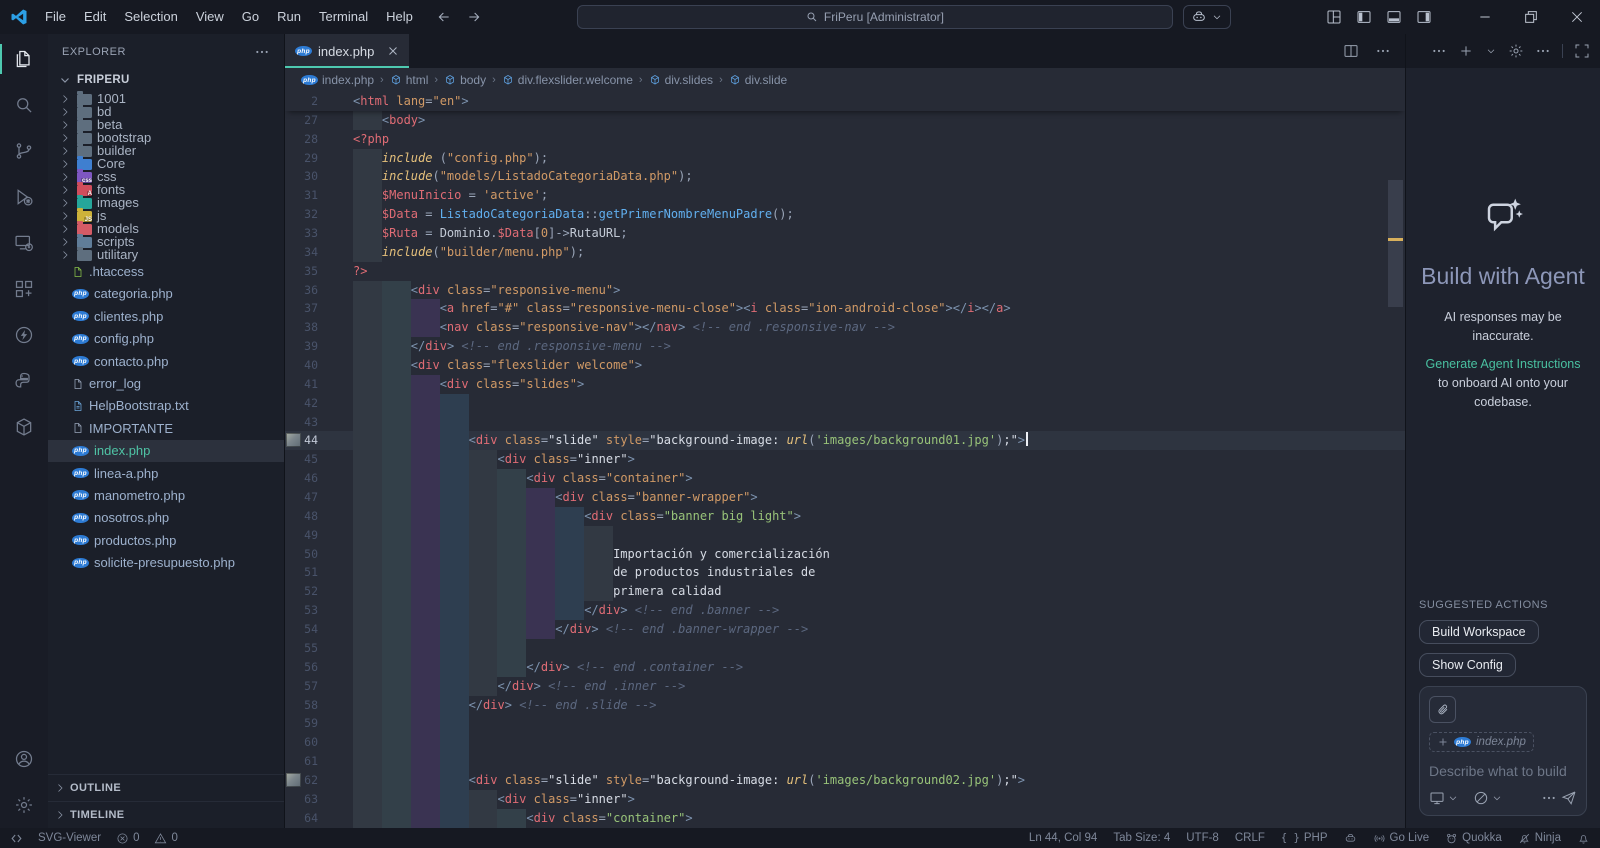  I want to click on status-ninja: Ninja, so click(1539, 838).